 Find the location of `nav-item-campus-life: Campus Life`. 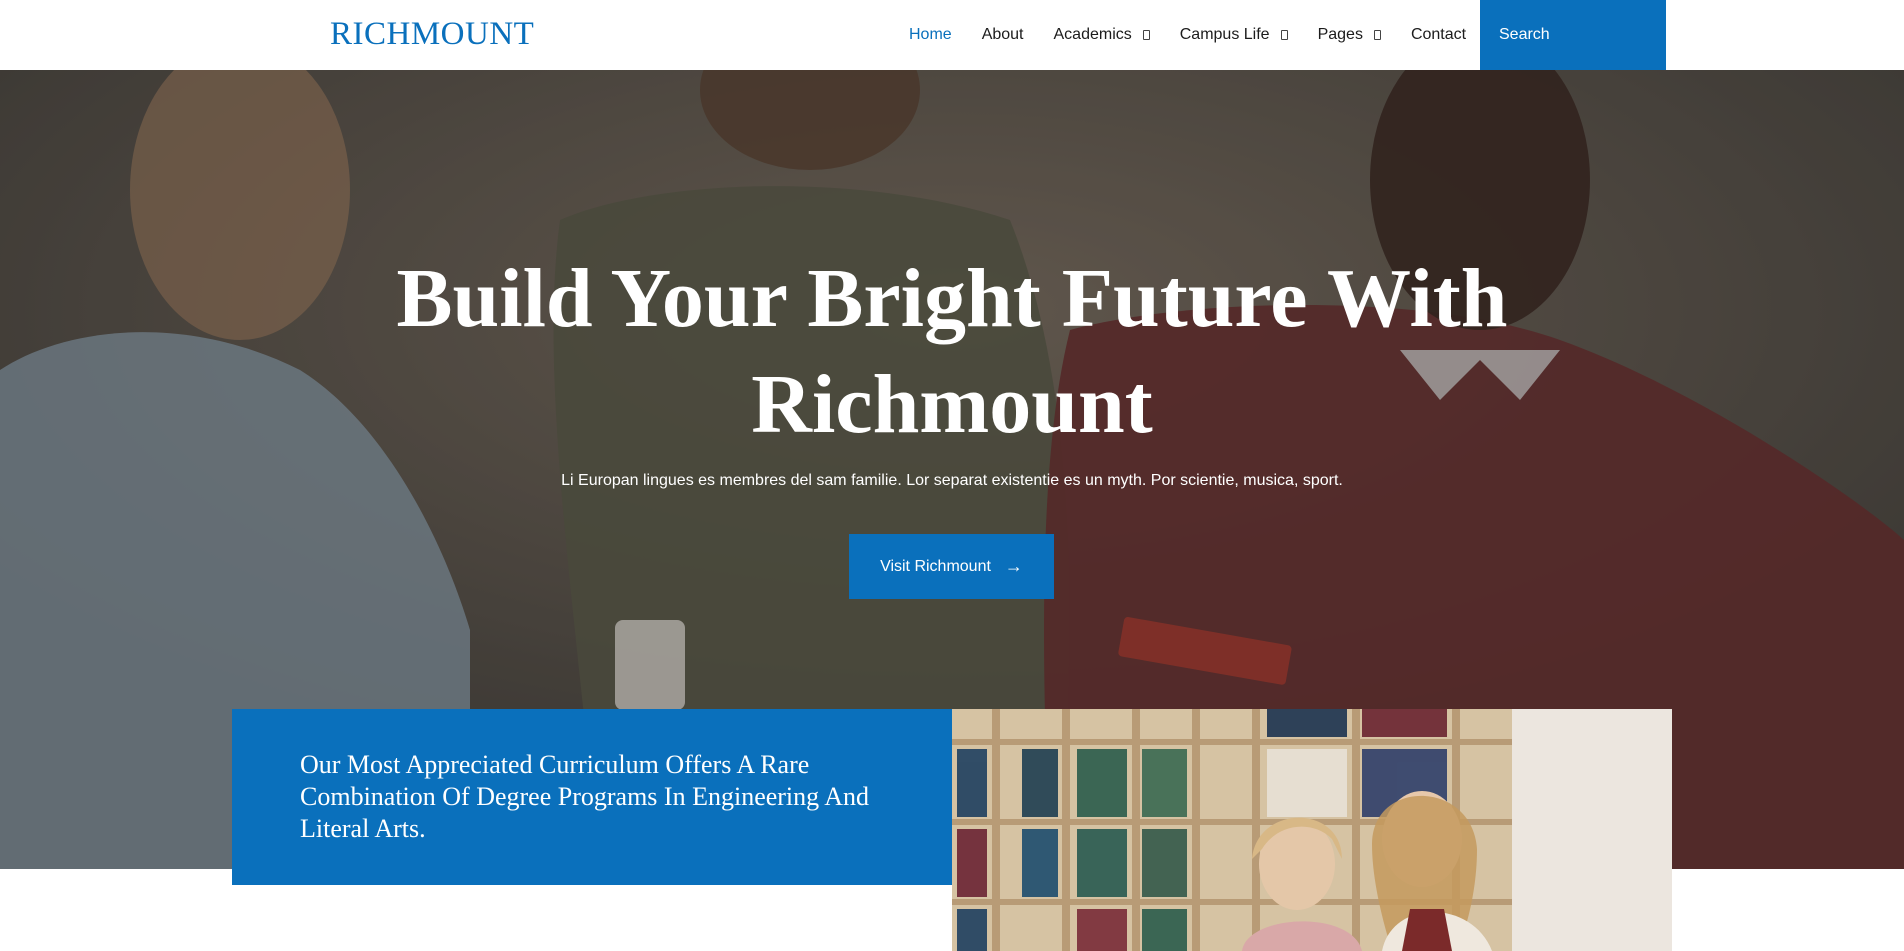

nav-item-campus-life: Campus Life is located at coordinates (1234, 35).